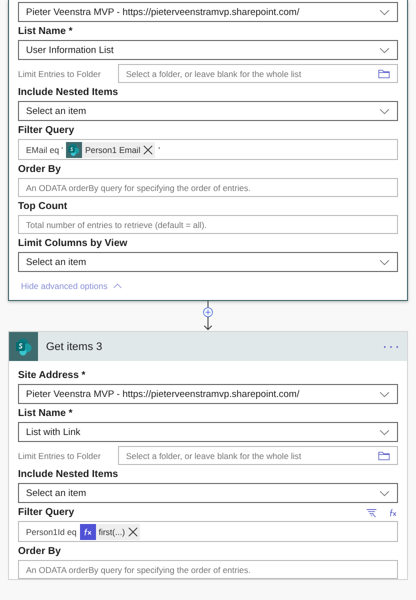 Image resolution: width=416 pixels, height=600 pixels. What do you see at coordinates (88, 532) in the screenshot?
I see `fx-icon` at bounding box center [88, 532].